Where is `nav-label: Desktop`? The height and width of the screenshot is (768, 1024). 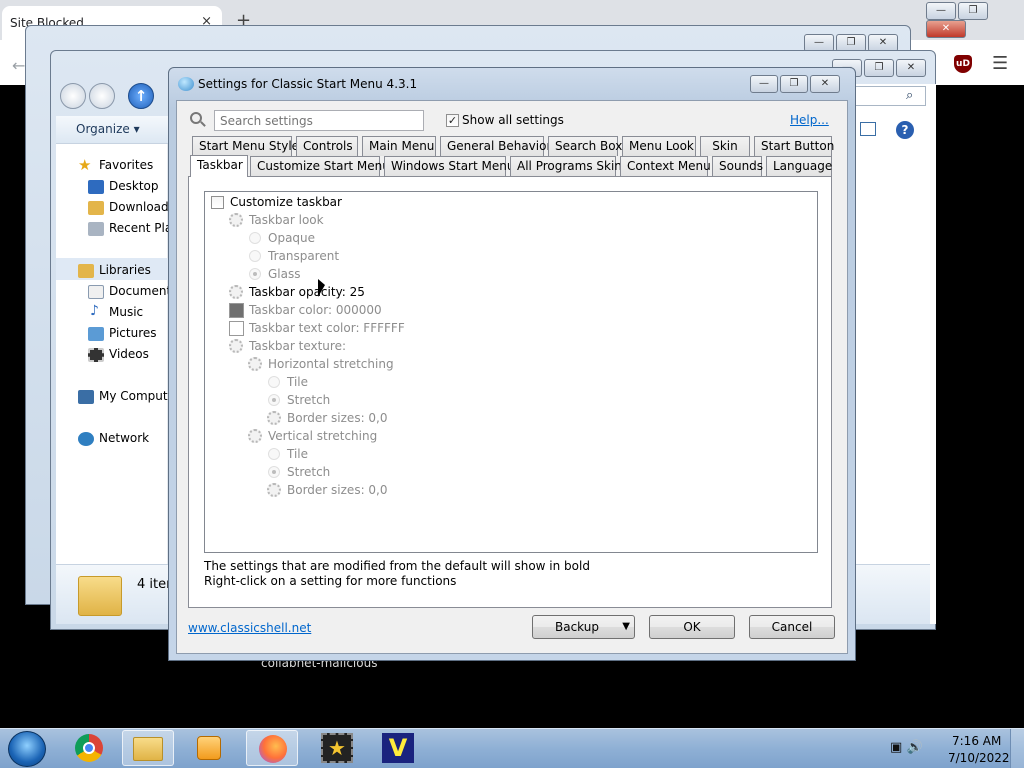
nav-label: Desktop is located at coordinates (134, 186).